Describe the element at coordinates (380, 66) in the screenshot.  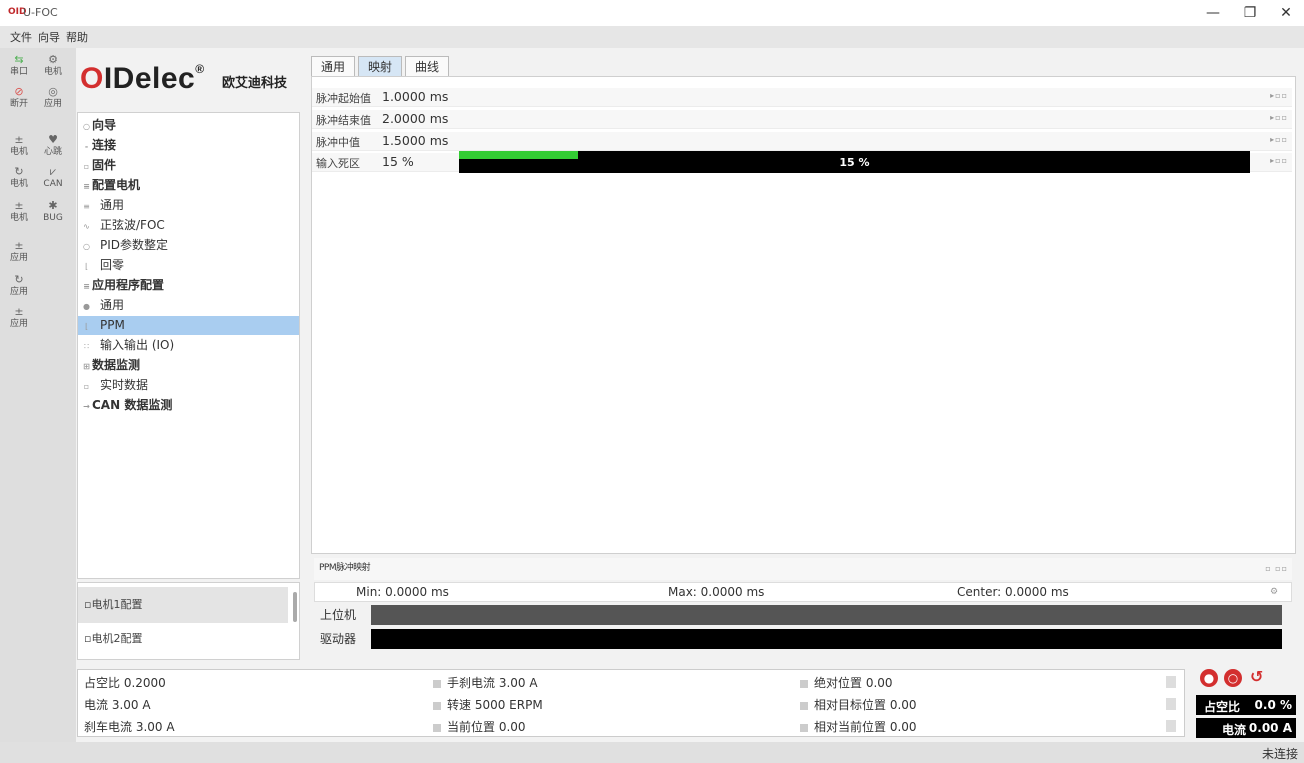
I see `tab-mapping: 映射` at that location.